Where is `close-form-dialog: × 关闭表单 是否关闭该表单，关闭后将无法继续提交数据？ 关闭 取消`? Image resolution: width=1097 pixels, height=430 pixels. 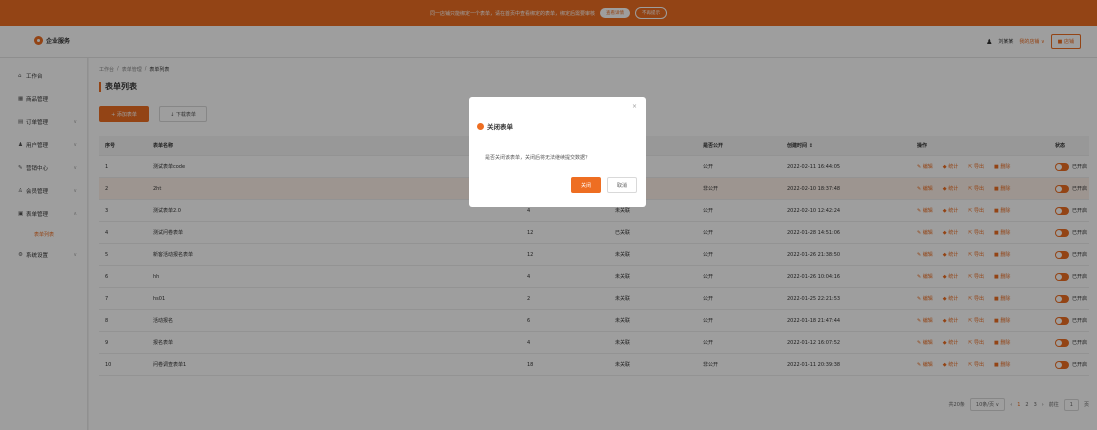
close-form-dialog: × 关闭表单 是否关闭该表单，关闭后将无法继续提交数据？ 关闭 取消 is located at coordinates (557, 152).